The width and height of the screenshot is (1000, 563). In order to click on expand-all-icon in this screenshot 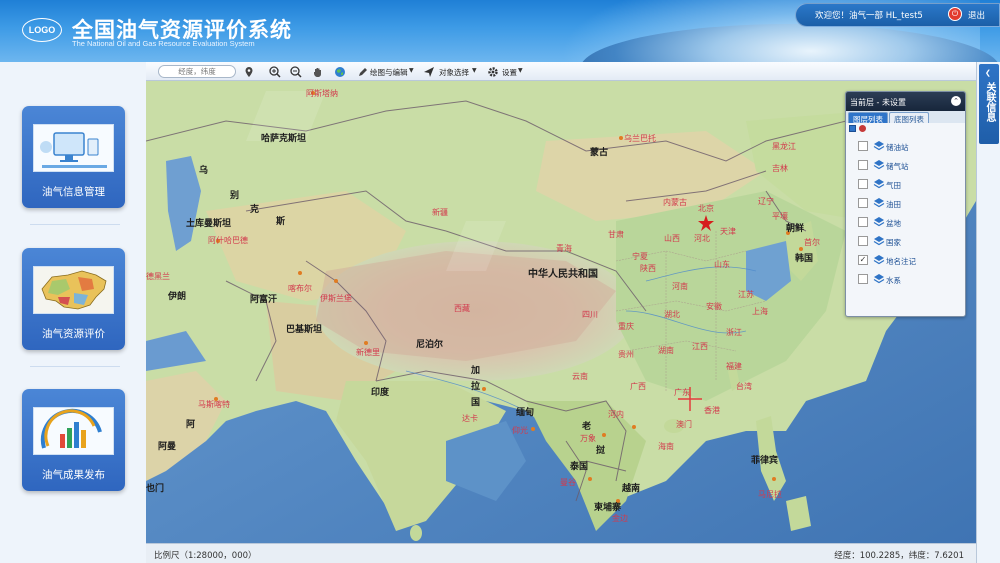, I will do `click(852, 128)`.